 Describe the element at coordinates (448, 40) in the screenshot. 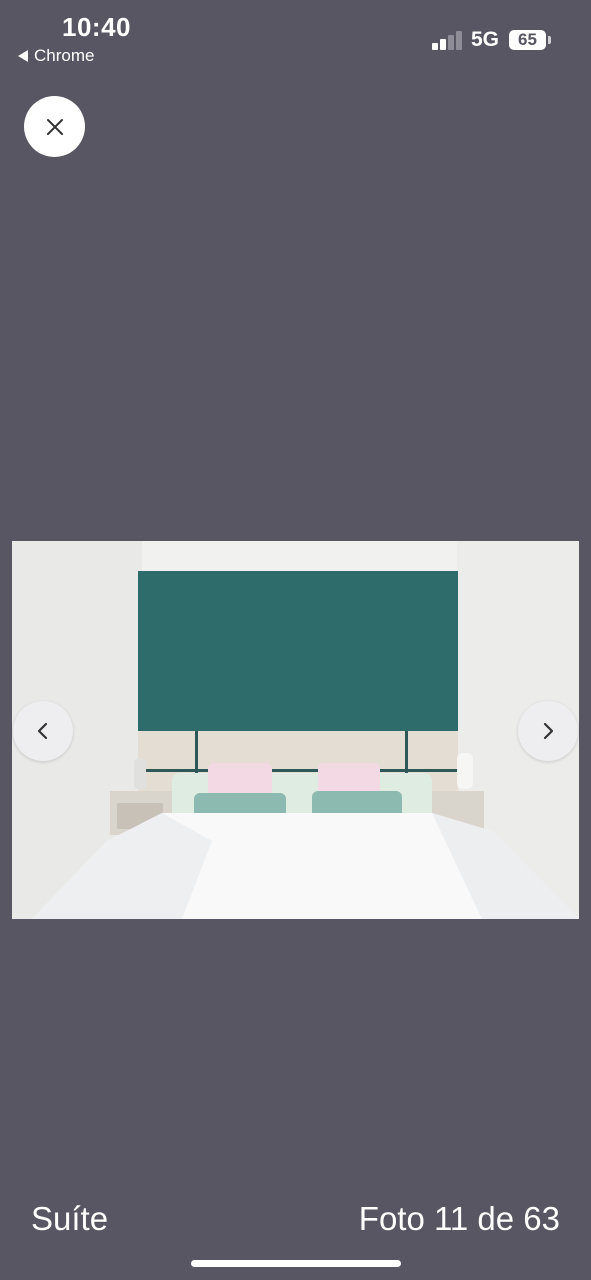

I see `signal-icon` at that location.